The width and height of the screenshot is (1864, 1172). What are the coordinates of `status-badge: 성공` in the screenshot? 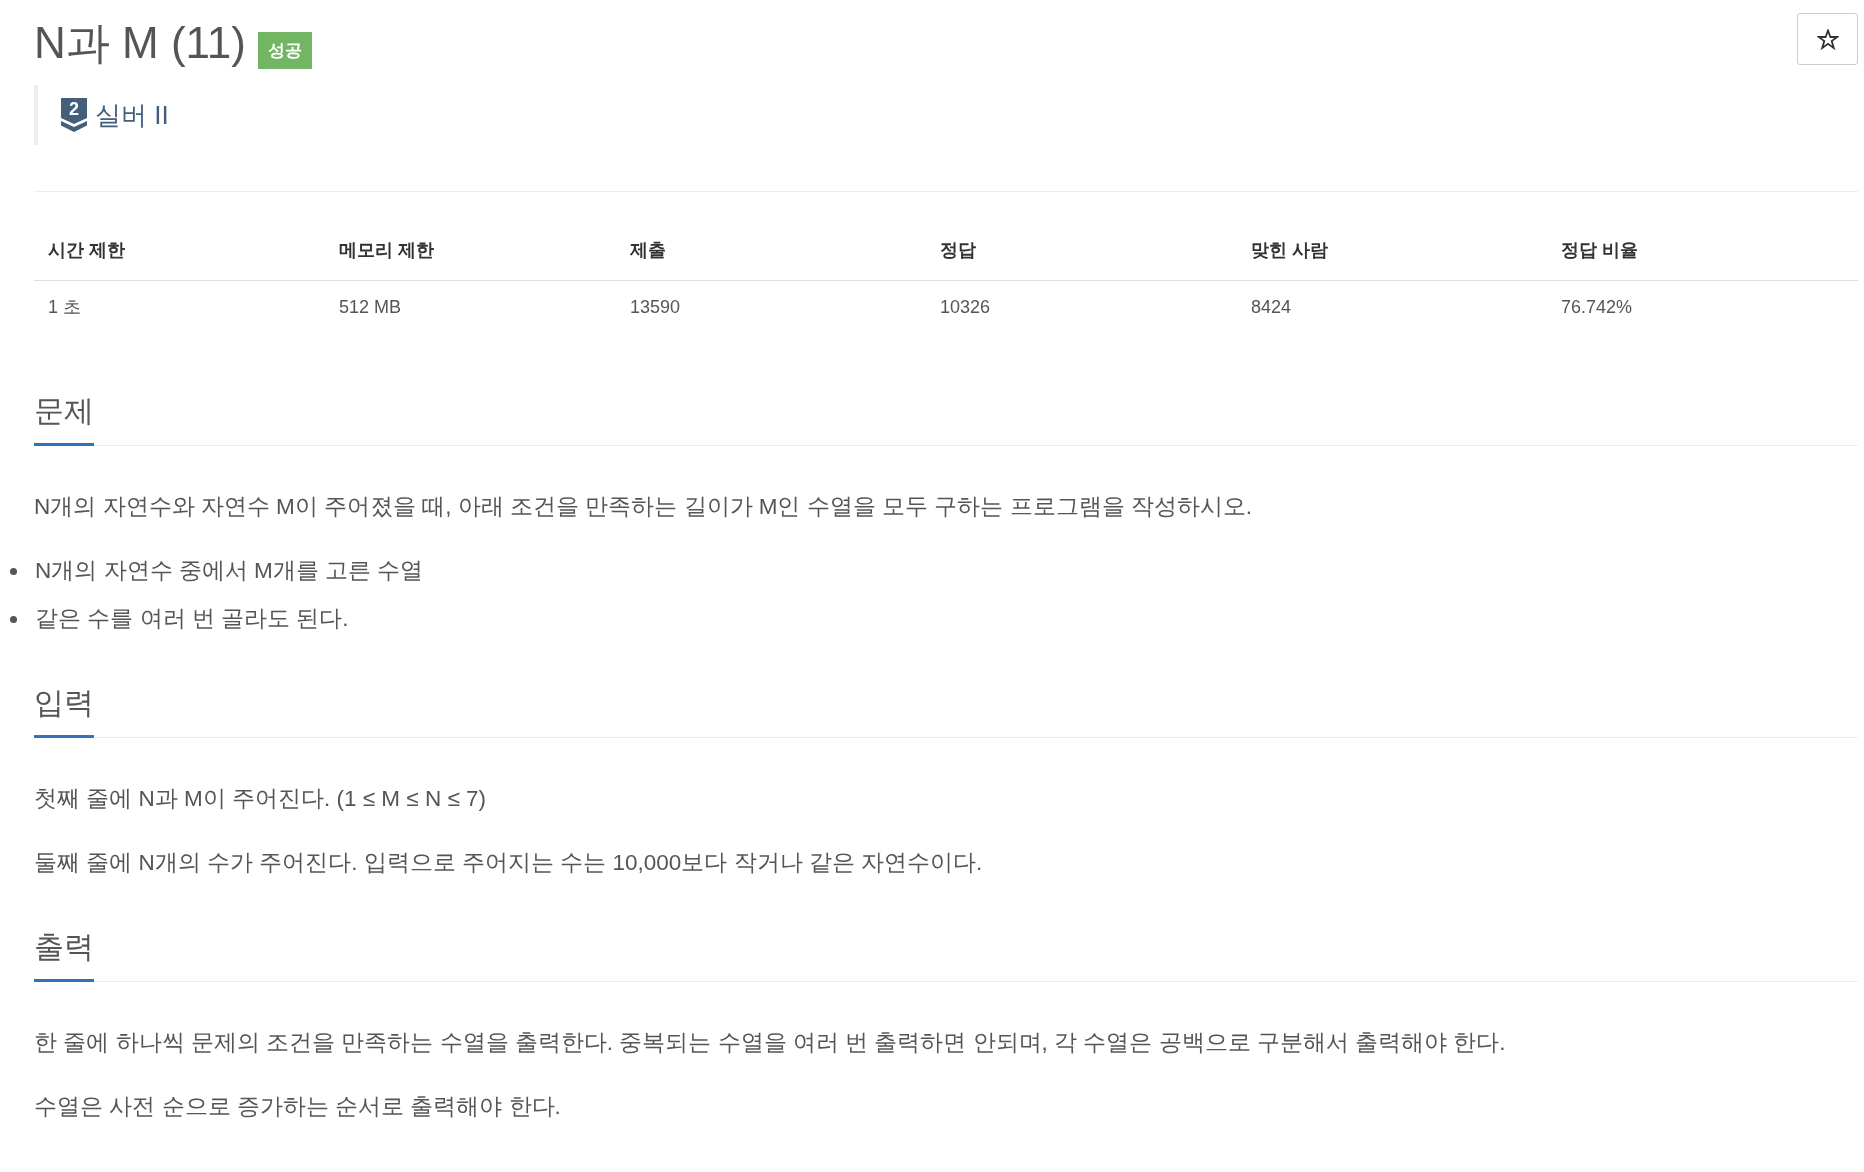 It's located at (284, 50).